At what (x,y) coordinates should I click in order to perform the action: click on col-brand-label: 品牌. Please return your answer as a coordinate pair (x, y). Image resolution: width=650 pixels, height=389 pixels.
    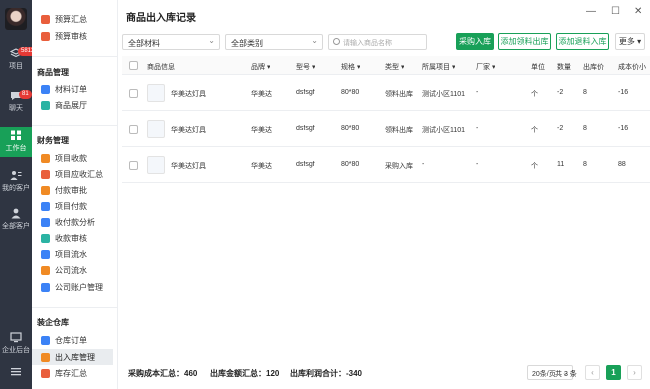
    Looking at the image, I should click on (258, 67).